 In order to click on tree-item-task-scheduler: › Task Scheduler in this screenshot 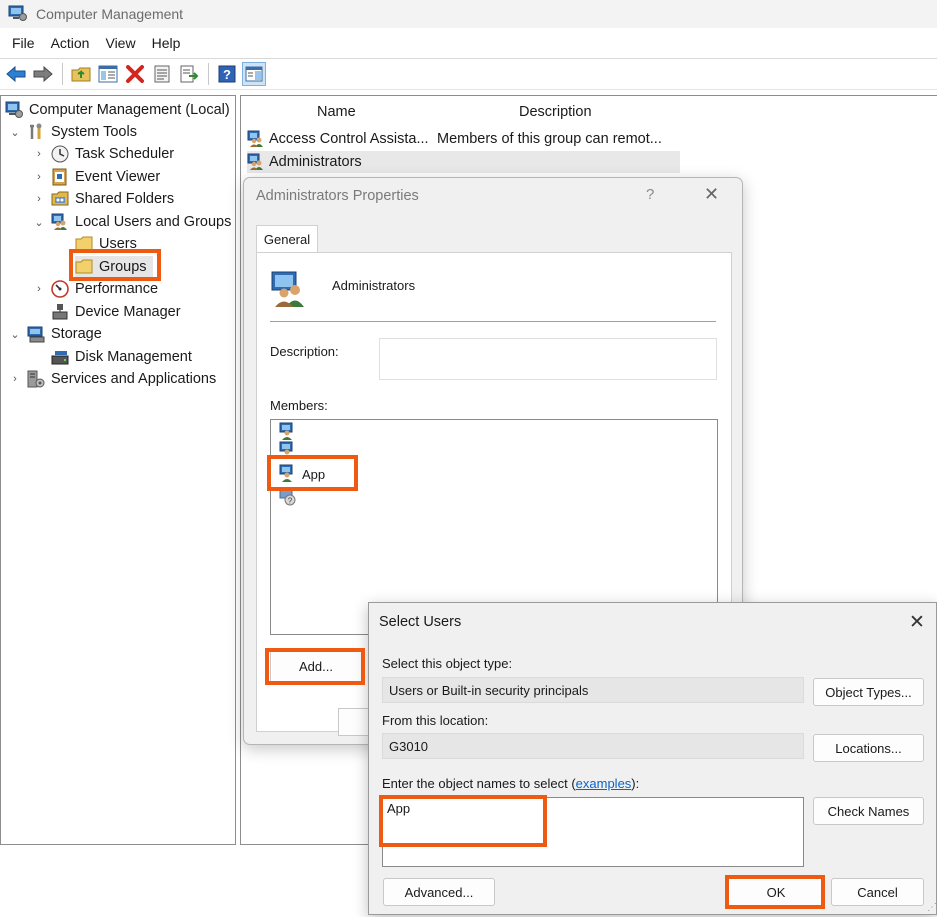, I will do `click(103, 154)`.